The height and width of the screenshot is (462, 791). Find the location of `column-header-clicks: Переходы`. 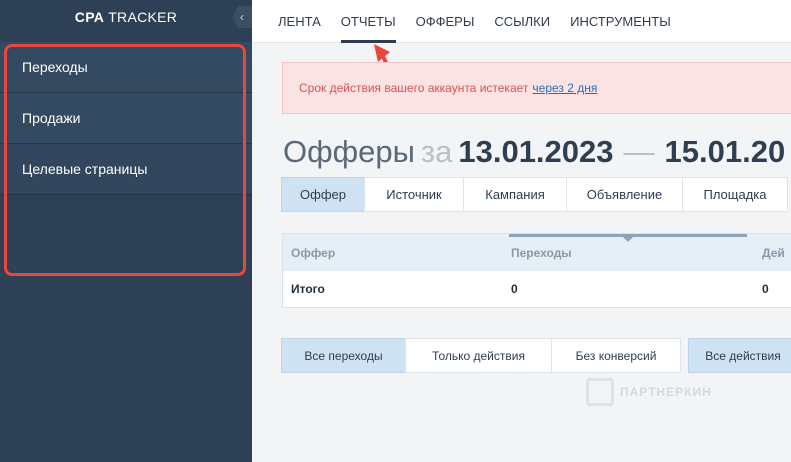

column-header-clicks: Переходы is located at coordinates (541, 253).